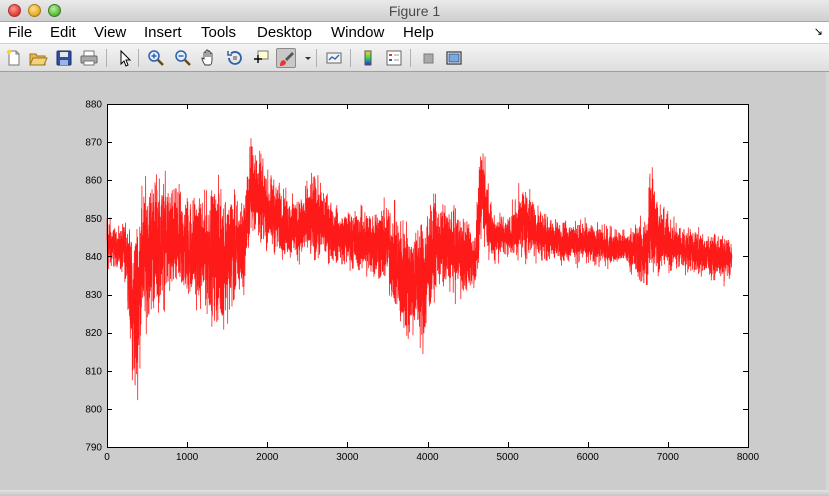 Image resolution: width=829 pixels, height=496 pixels. Describe the element at coordinates (107, 457) in the screenshot. I see `x-tick-label: 0` at that location.